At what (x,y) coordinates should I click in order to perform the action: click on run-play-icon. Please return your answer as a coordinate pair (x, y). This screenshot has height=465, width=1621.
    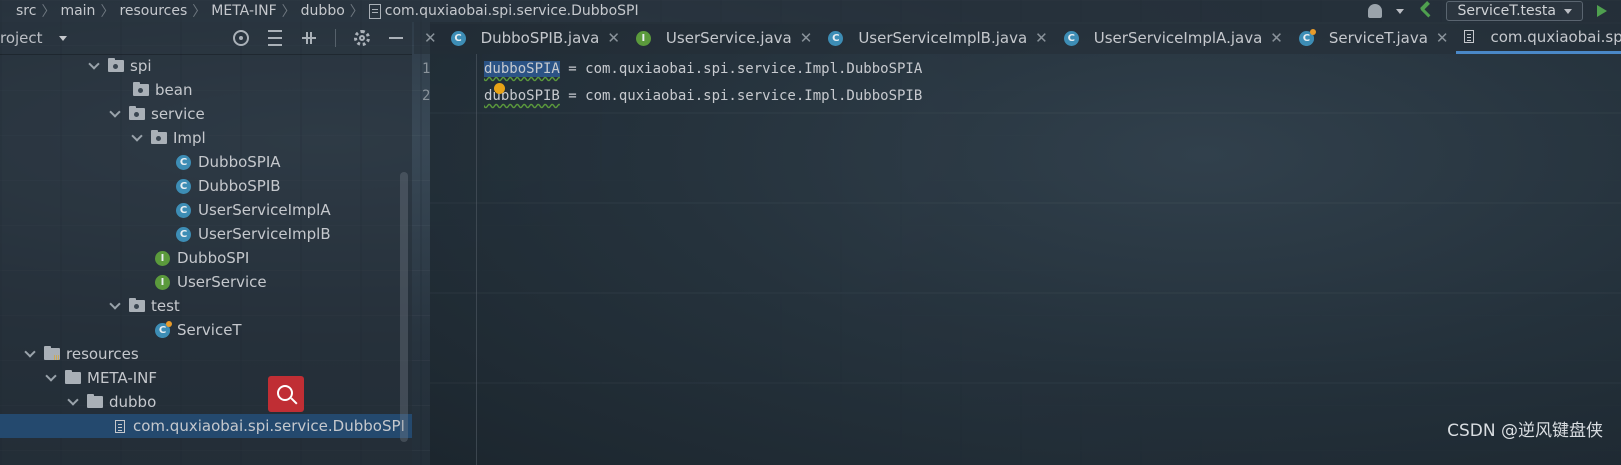
    Looking at the image, I should click on (1602, 11).